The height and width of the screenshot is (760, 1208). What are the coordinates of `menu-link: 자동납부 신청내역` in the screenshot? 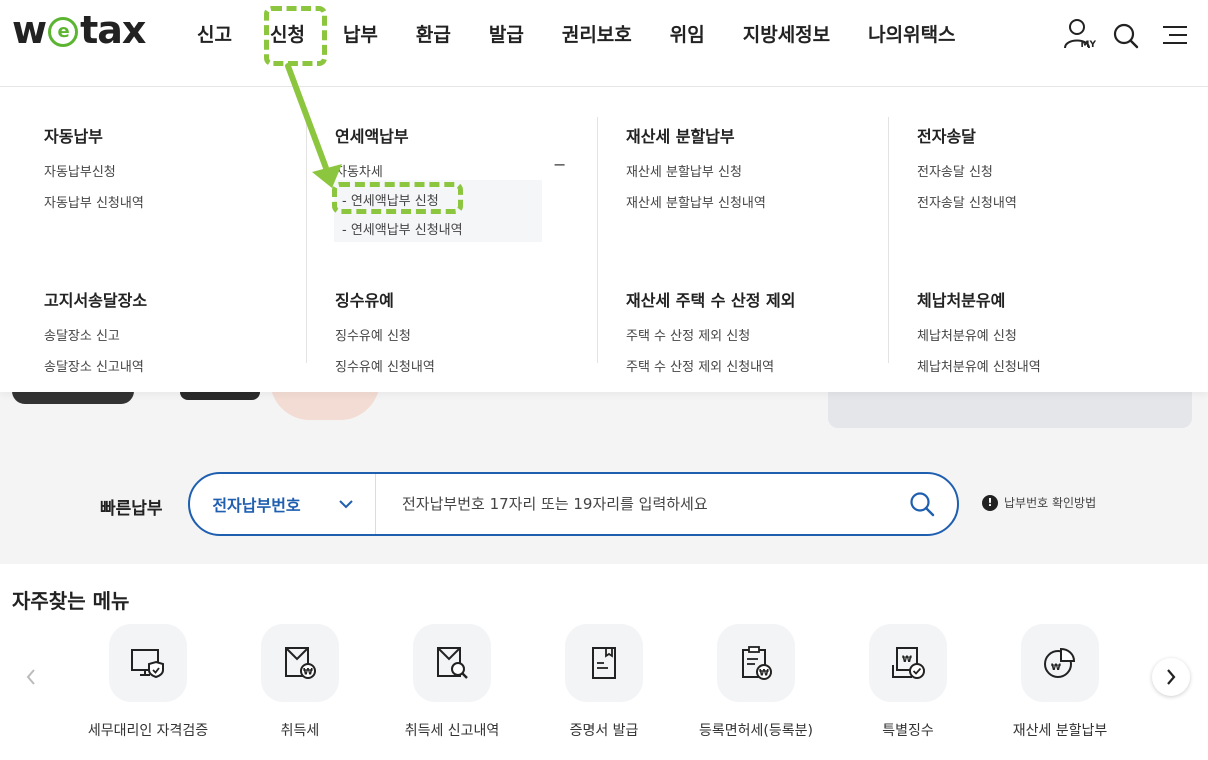 It's located at (189, 201).